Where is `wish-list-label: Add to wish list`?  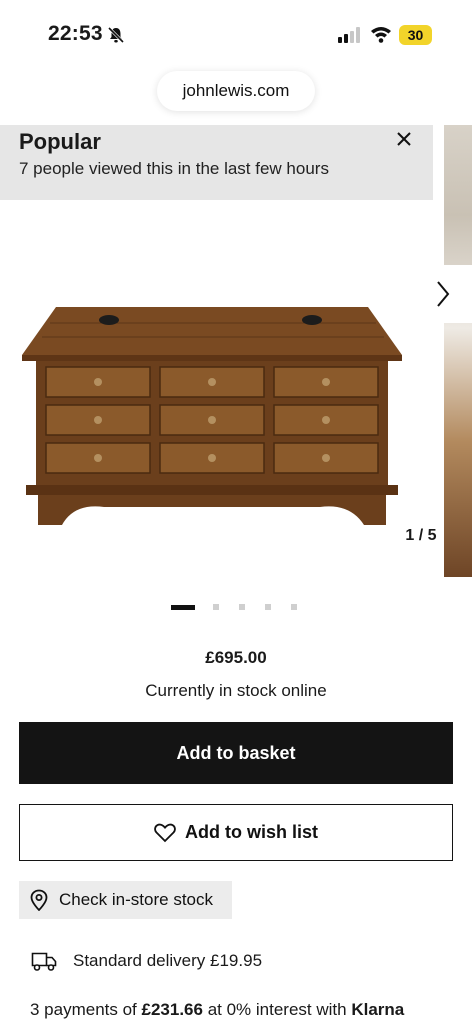 wish-list-label: Add to wish list is located at coordinates (251, 832).